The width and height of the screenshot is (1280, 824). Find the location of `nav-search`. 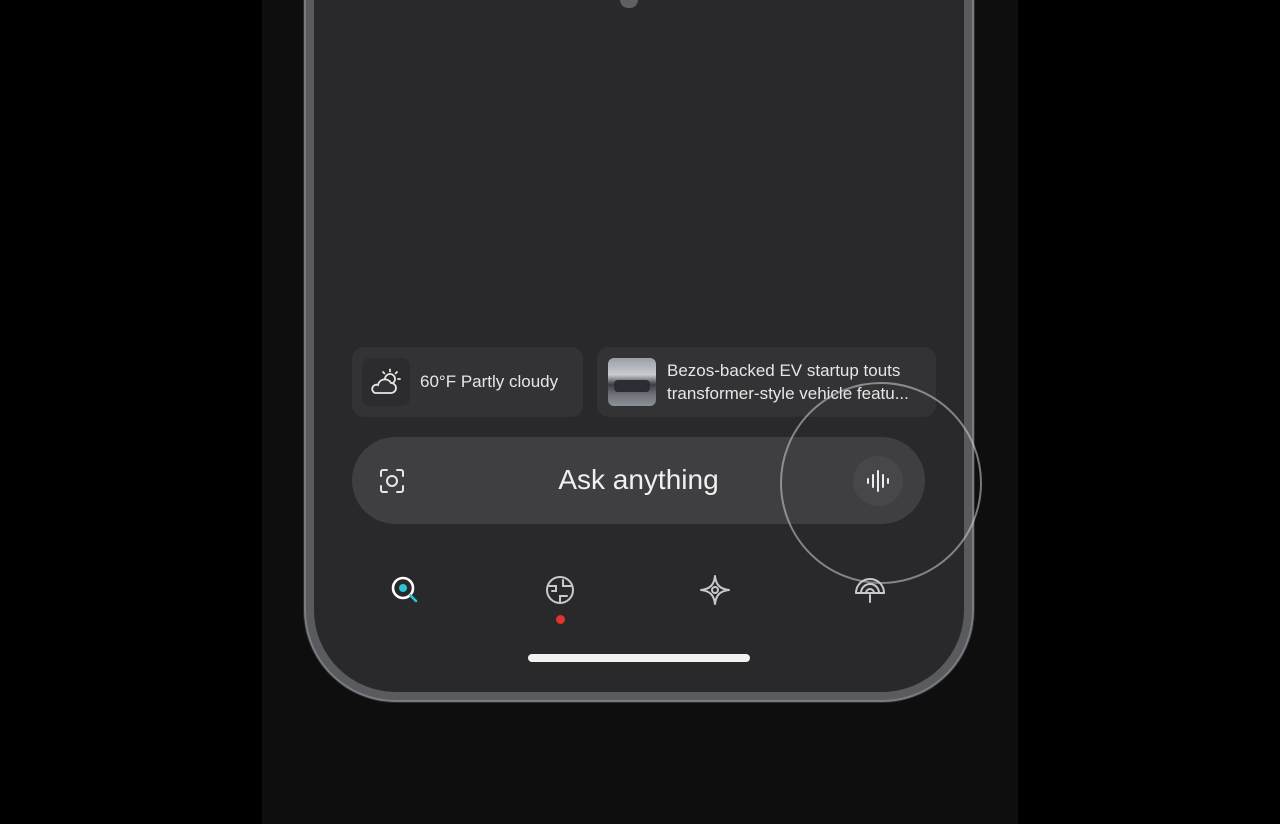

nav-search is located at coordinates (405, 590).